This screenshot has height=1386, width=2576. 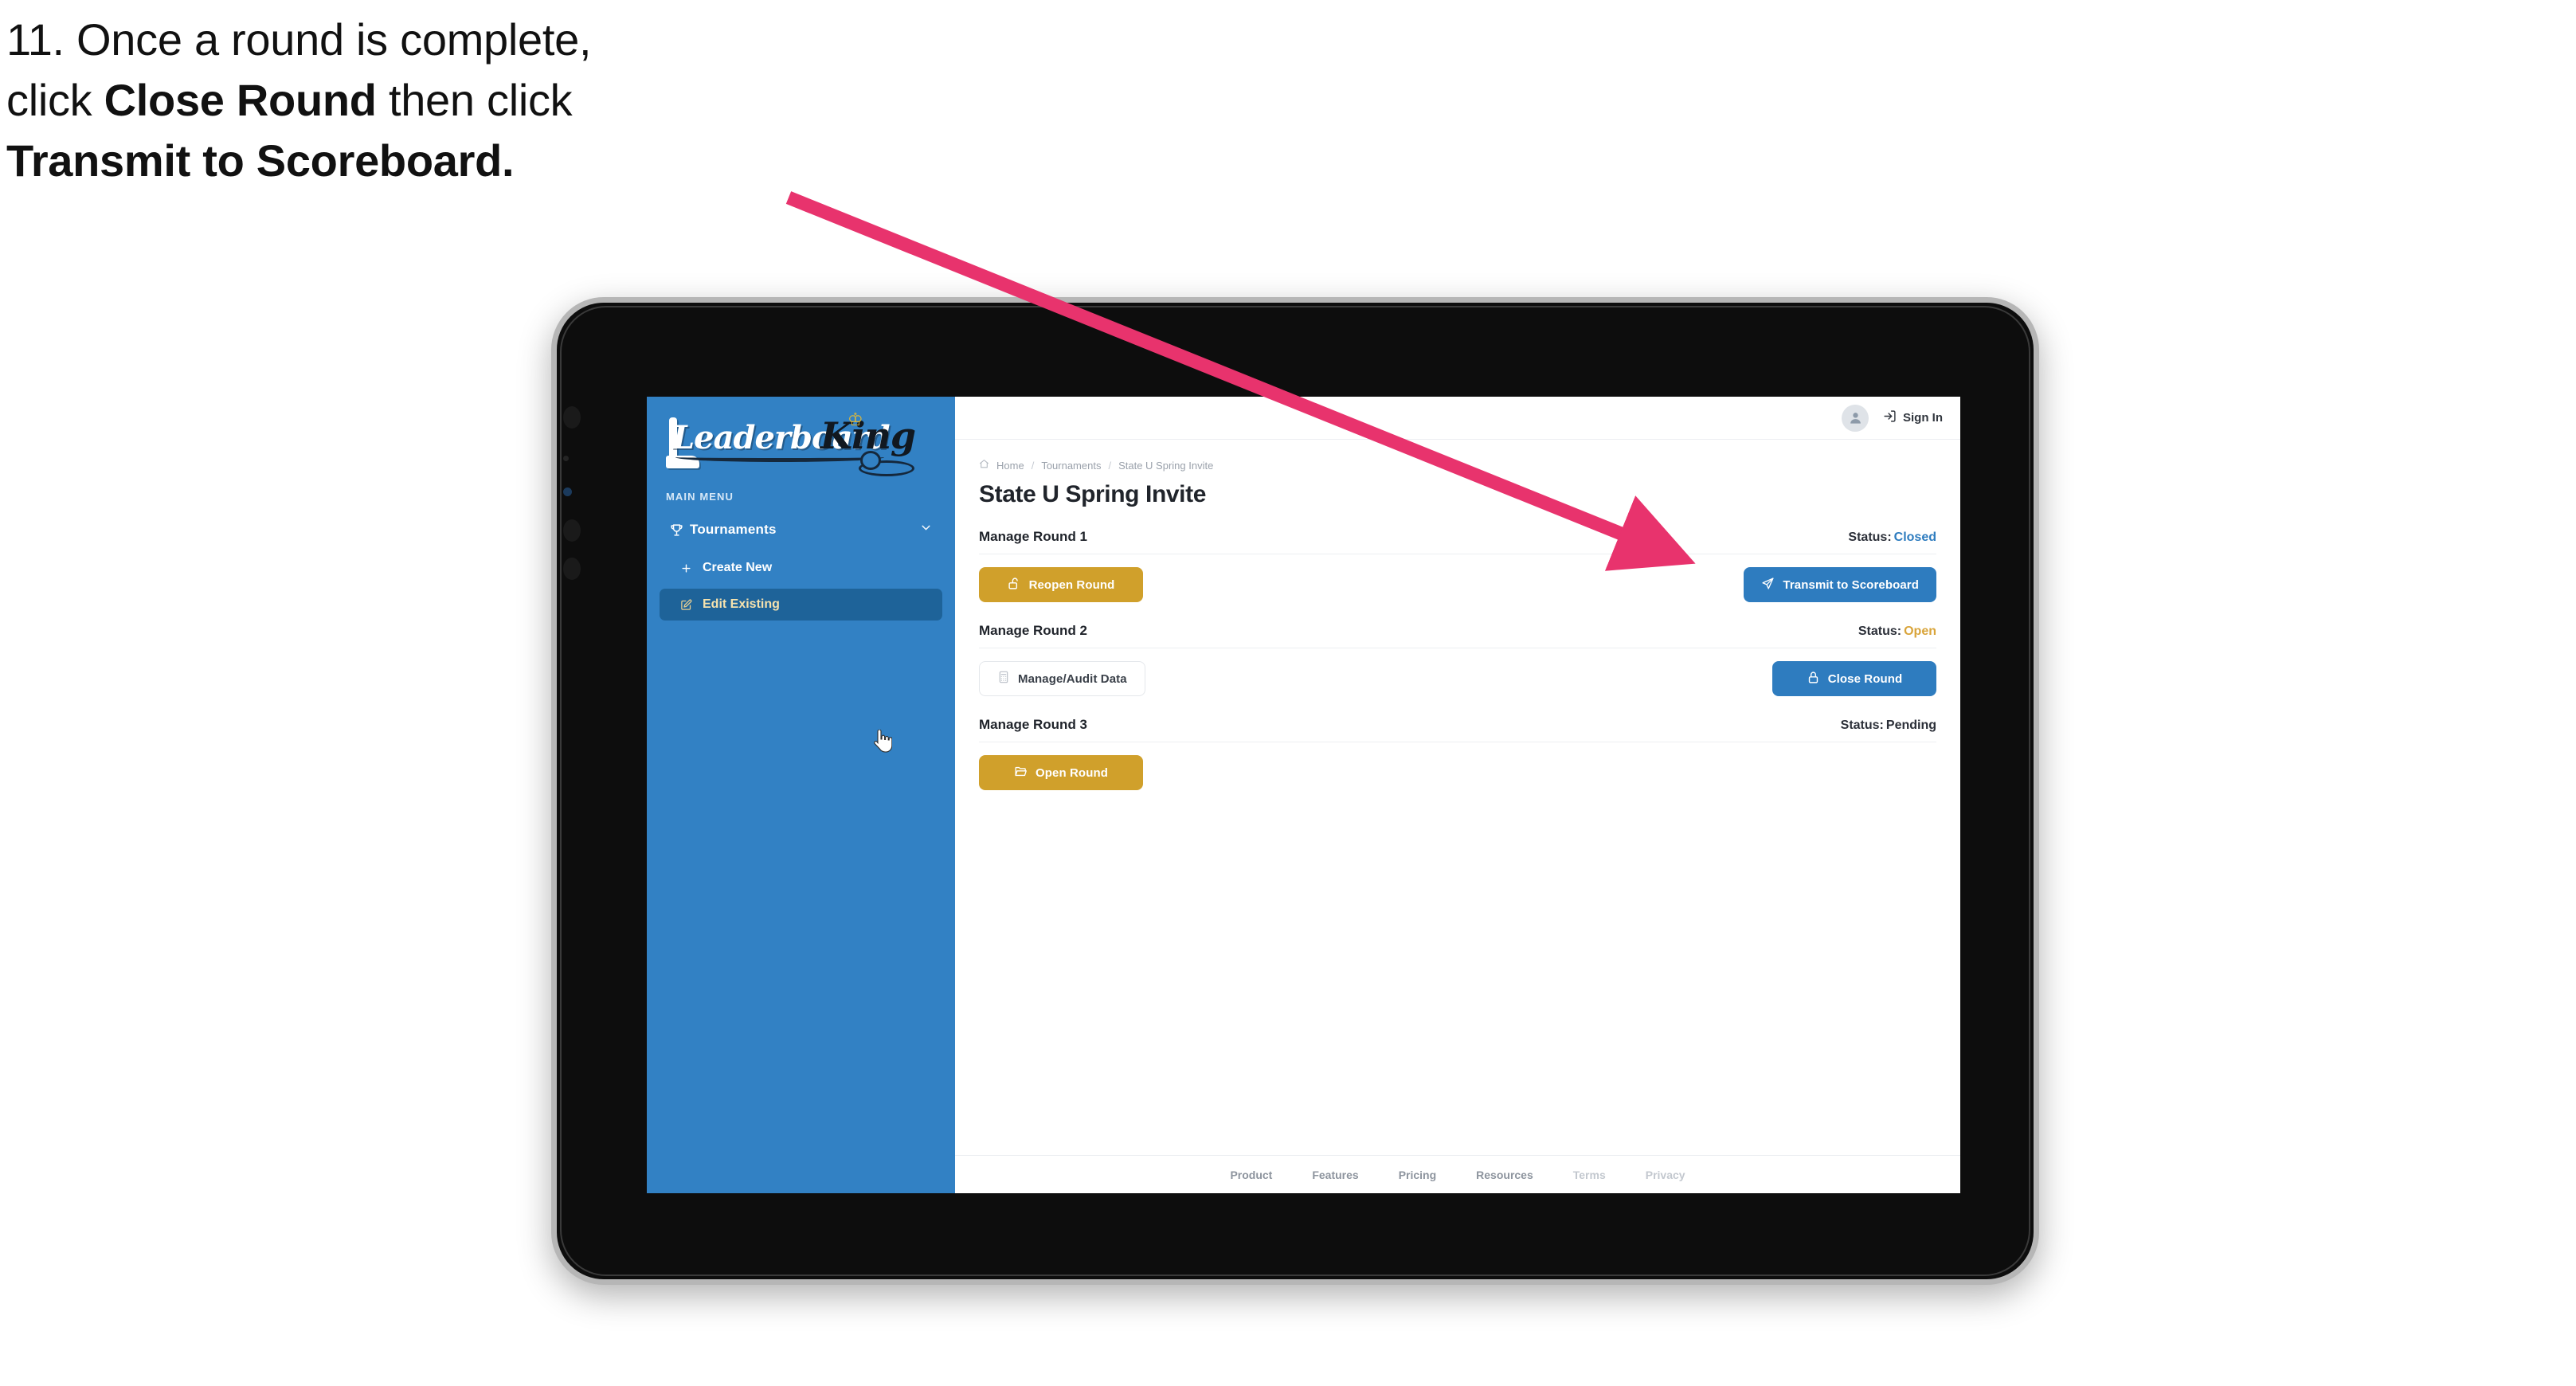 I want to click on app-logo: Leaderboard King ♔, so click(x=801, y=436).